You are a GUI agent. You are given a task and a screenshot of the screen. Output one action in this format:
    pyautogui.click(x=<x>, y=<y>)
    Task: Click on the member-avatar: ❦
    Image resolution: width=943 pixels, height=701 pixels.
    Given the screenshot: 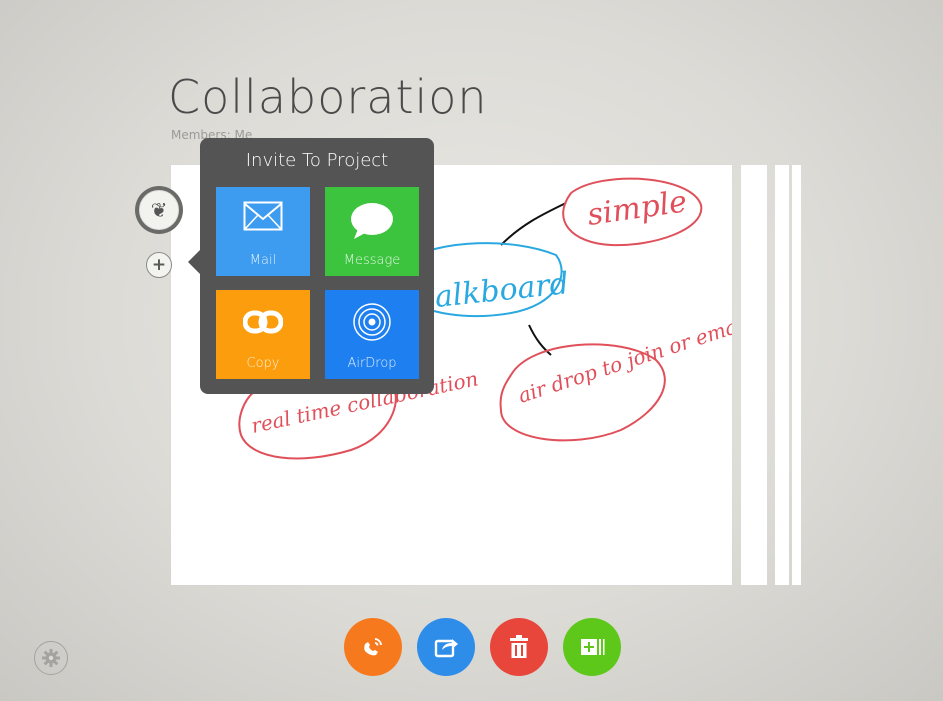 What is the action you would take?
    pyautogui.click(x=159, y=210)
    